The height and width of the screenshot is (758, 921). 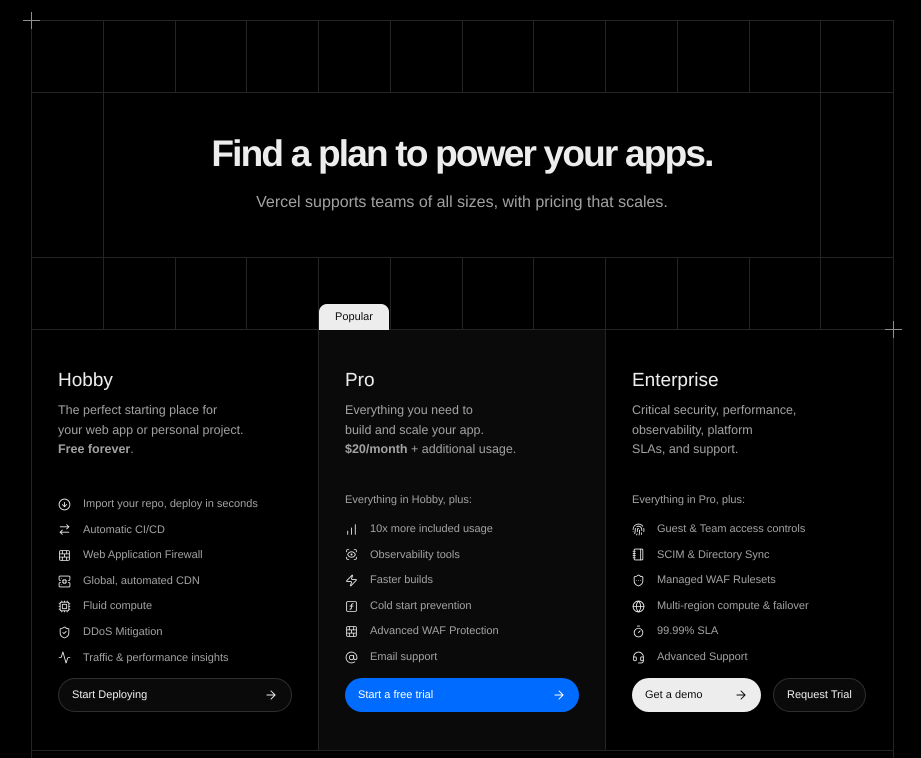 What do you see at coordinates (117, 606) in the screenshot?
I see `feature-text: Fluid compute` at bounding box center [117, 606].